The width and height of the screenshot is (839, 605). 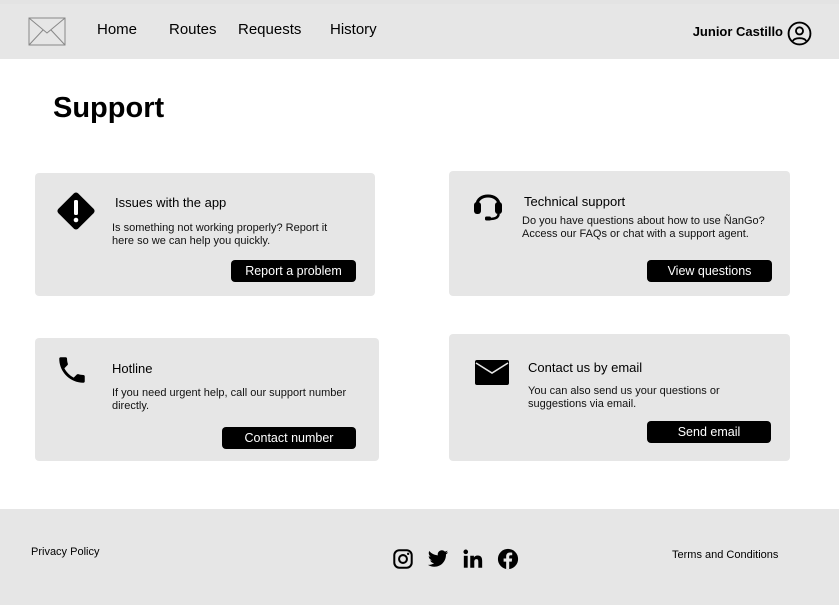 What do you see at coordinates (488, 207) in the screenshot?
I see `headset-icon` at bounding box center [488, 207].